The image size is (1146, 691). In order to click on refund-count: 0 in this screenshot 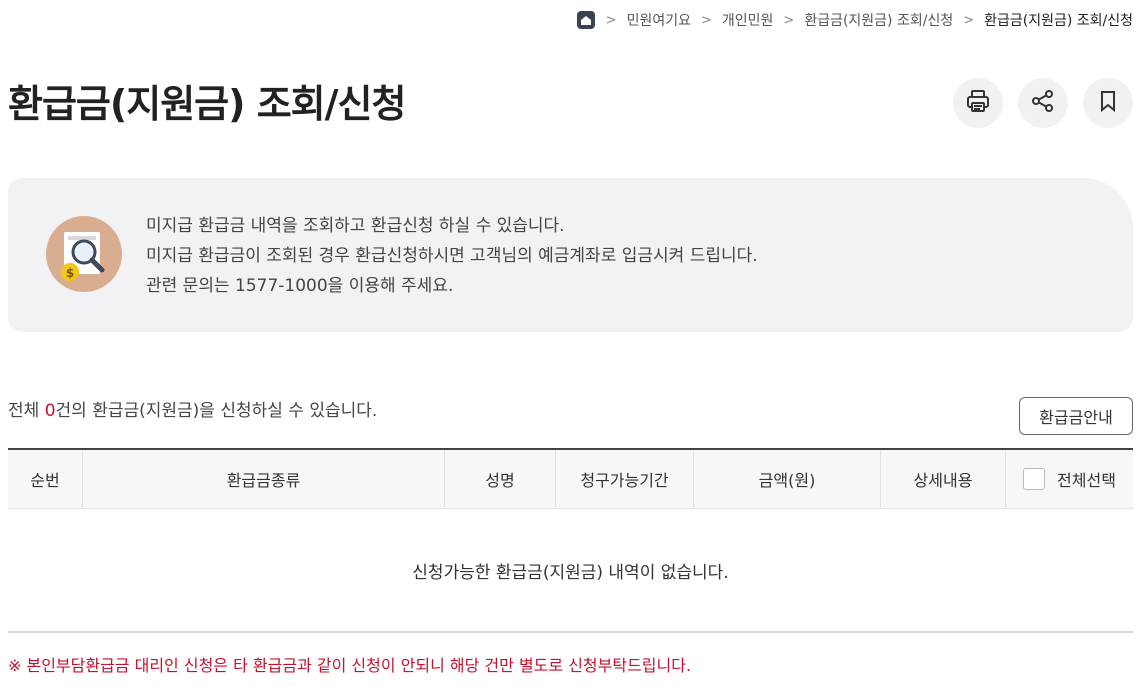, I will do `click(50, 411)`.